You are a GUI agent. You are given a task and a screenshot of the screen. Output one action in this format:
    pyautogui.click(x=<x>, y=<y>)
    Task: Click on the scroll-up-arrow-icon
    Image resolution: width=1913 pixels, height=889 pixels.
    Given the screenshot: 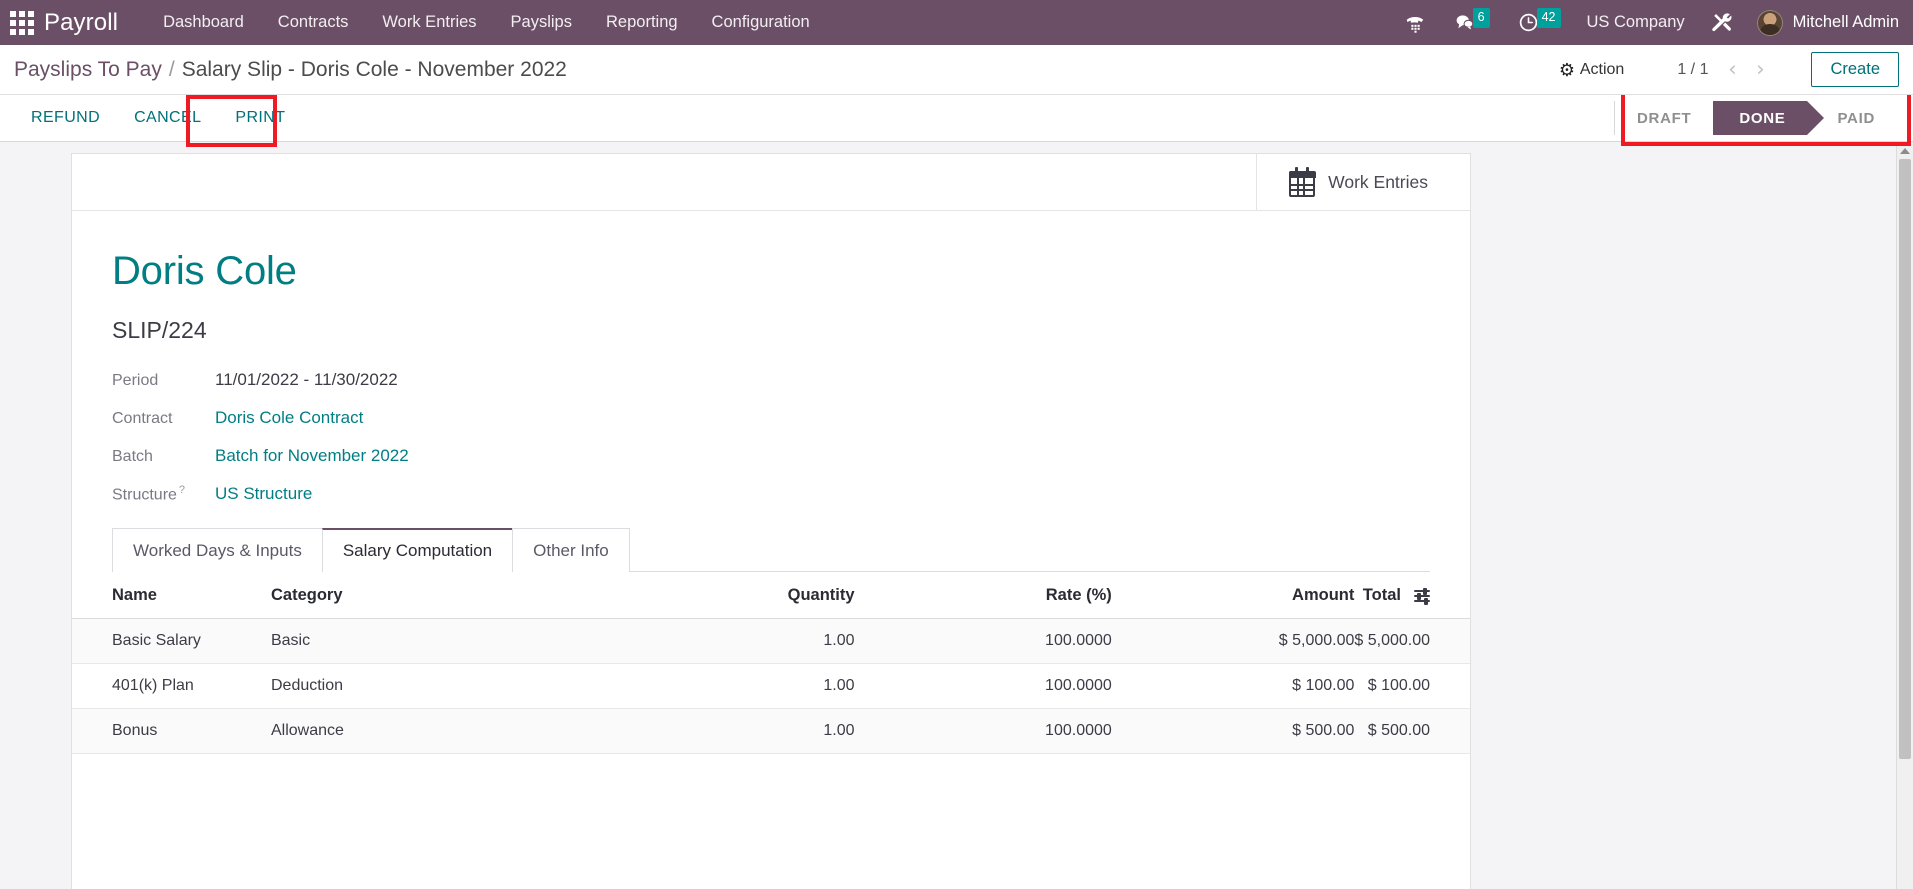 What is the action you would take?
    pyautogui.click(x=1905, y=150)
    